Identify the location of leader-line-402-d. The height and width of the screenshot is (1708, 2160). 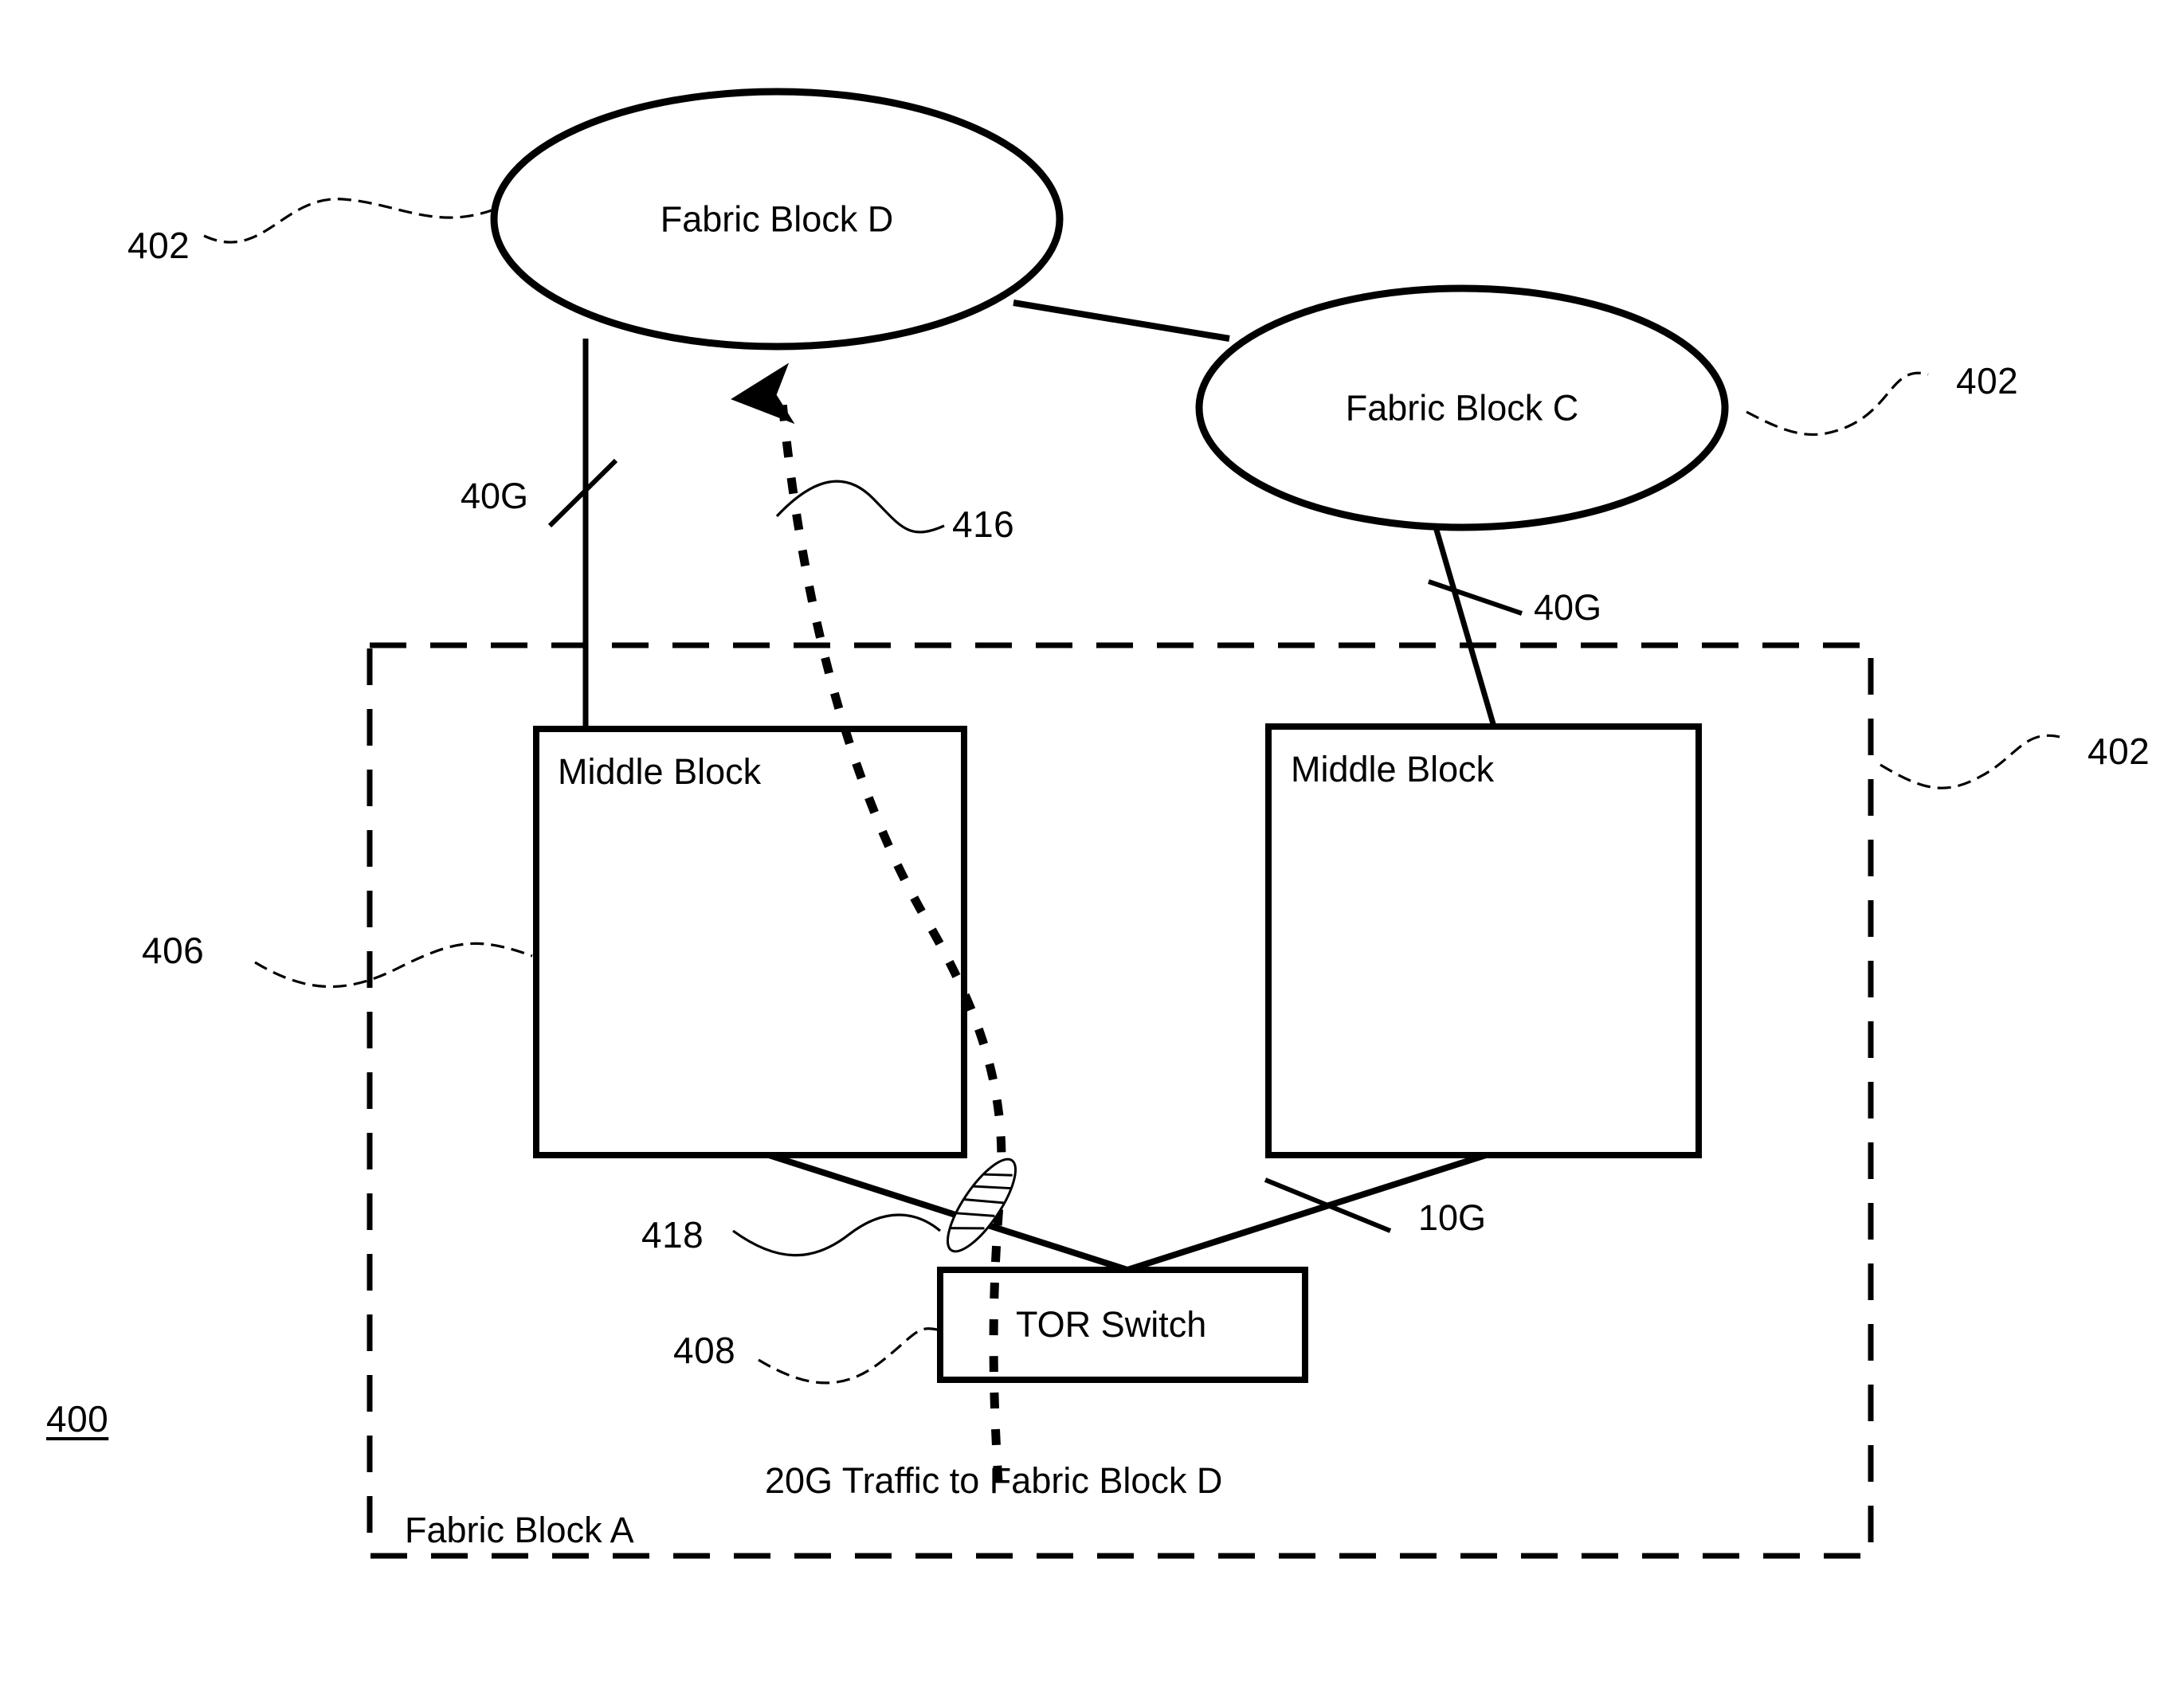
(349, 221).